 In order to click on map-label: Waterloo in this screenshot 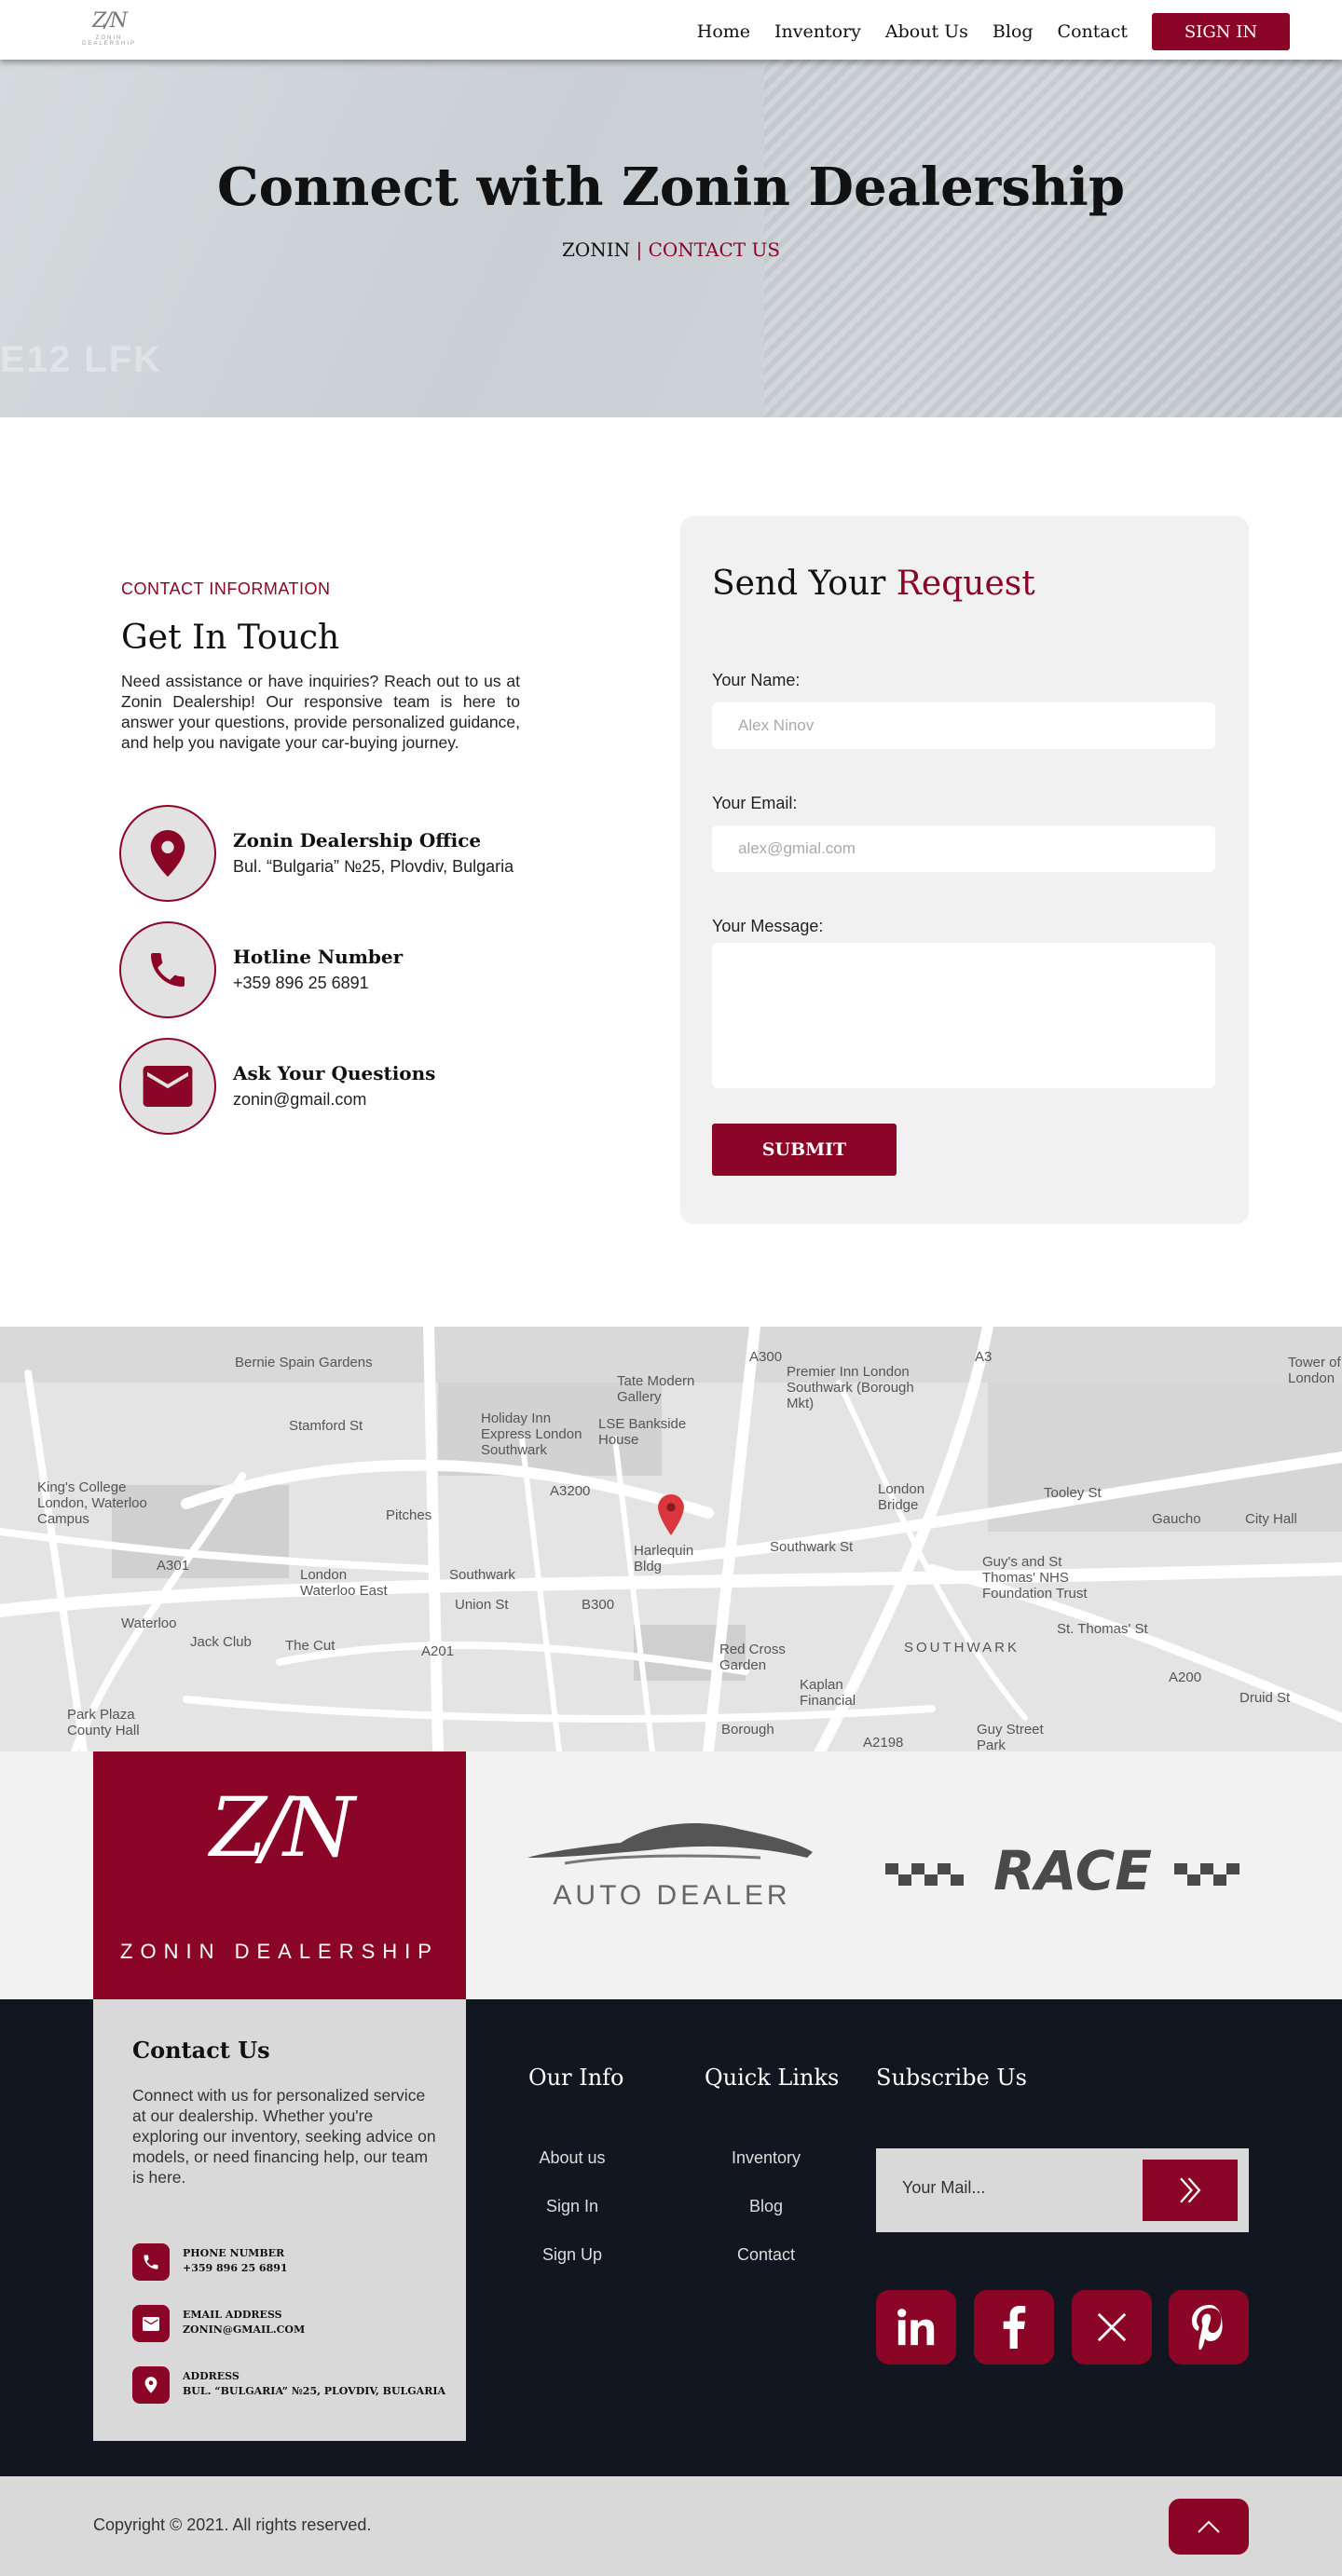, I will do `click(149, 1623)`.